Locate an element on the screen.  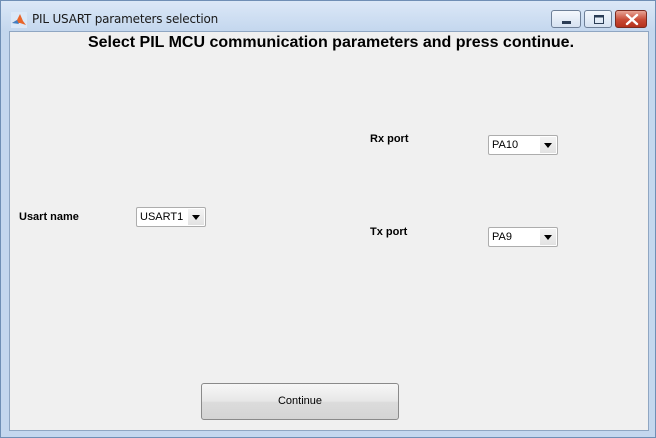
title-bar: PIL USART parameters selection is located at coordinates (328, 16).